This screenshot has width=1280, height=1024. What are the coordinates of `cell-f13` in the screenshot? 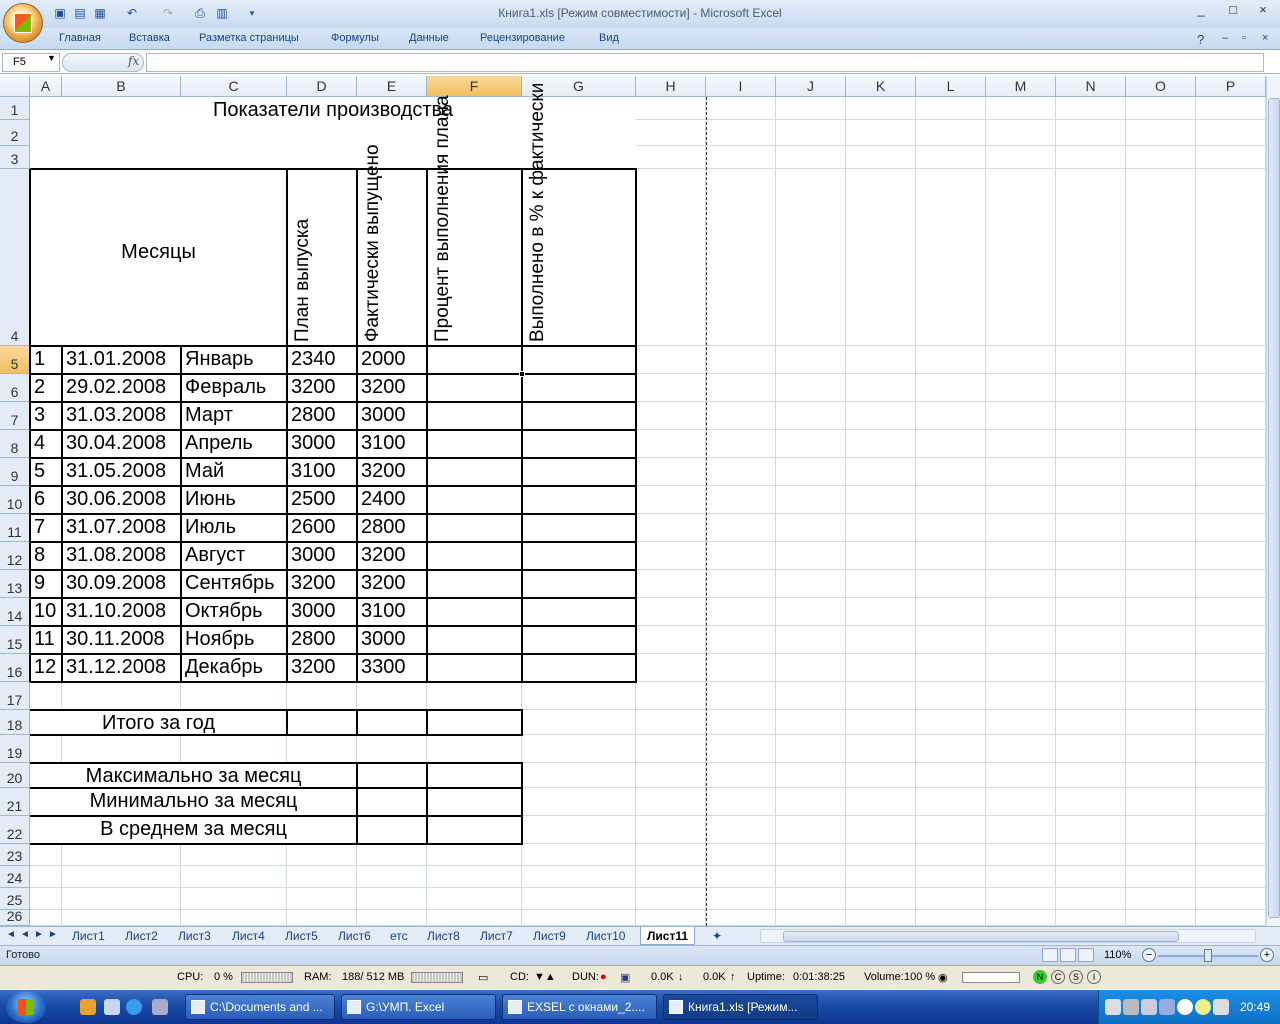 It's located at (474, 584).